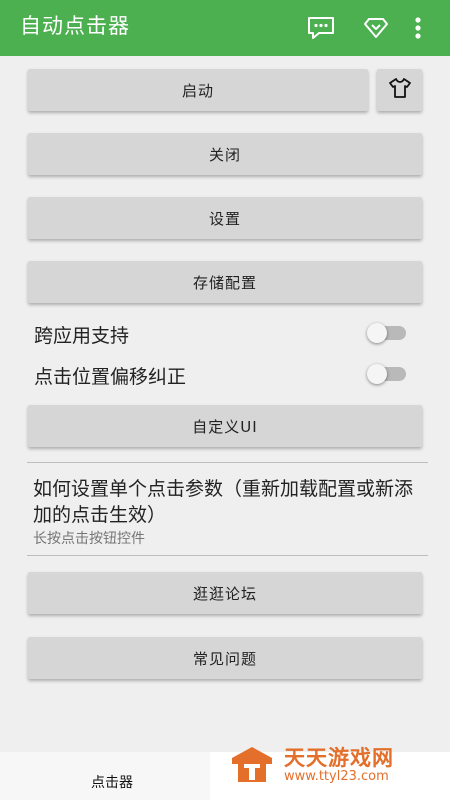 This screenshot has height=800, width=450. I want to click on forum-button: 逛逛论坛, so click(225, 593).